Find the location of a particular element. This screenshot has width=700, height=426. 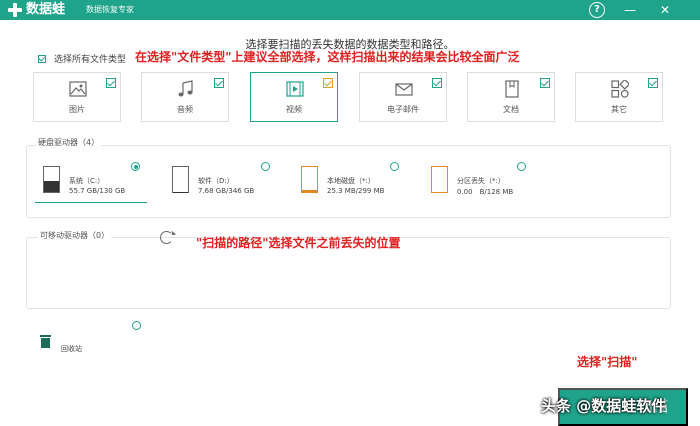

file-type-image: 图片 is located at coordinates (77, 97).